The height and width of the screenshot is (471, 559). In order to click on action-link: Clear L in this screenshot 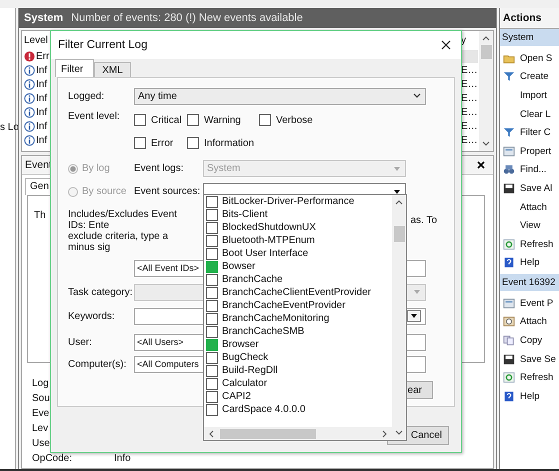, I will do `click(535, 114)`.